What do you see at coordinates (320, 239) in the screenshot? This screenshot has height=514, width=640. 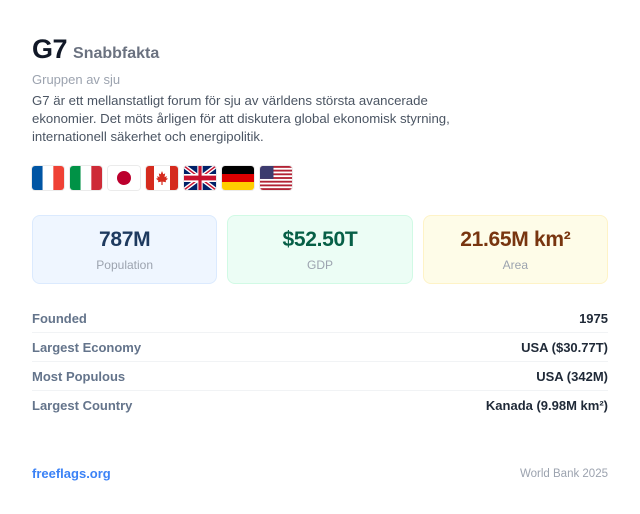 I see `gdp-value: $52.50T` at bounding box center [320, 239].